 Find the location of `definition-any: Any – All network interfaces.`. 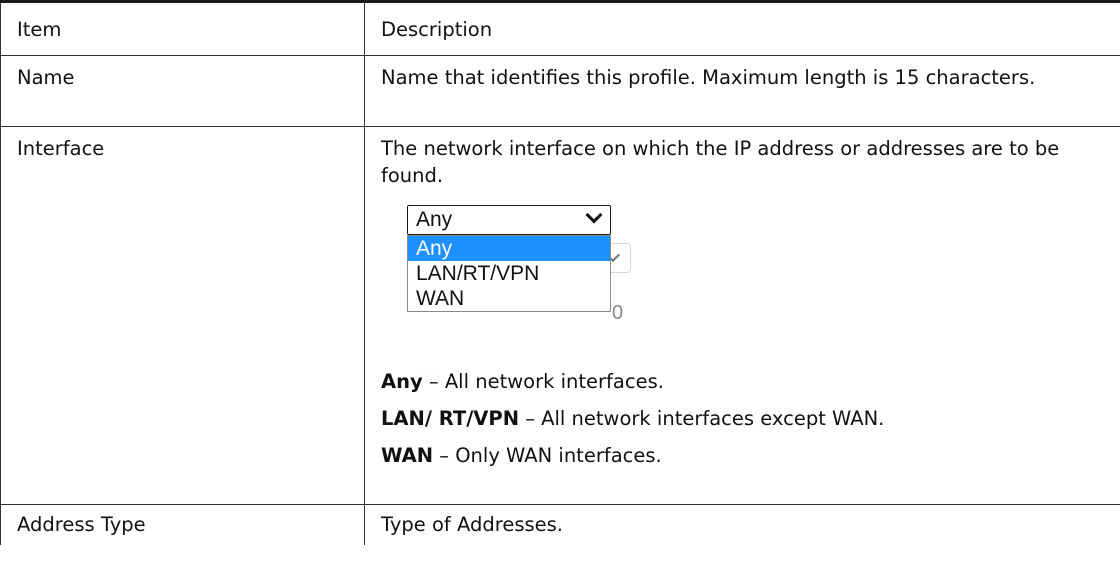

definition-any: Any – All network interfaces. is located at coordinates (522, 381).